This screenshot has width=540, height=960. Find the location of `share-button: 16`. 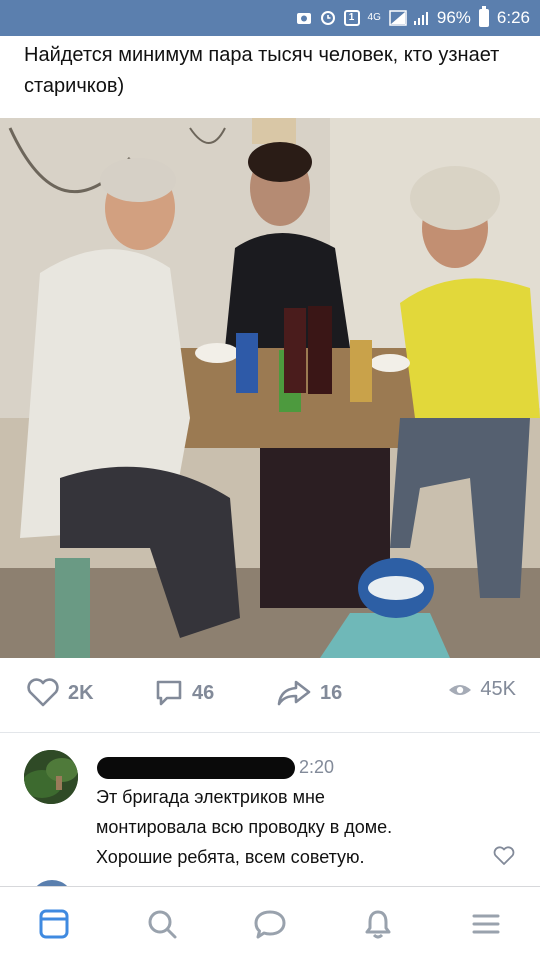

share-button: 16 is located at coordinates (309, 693).